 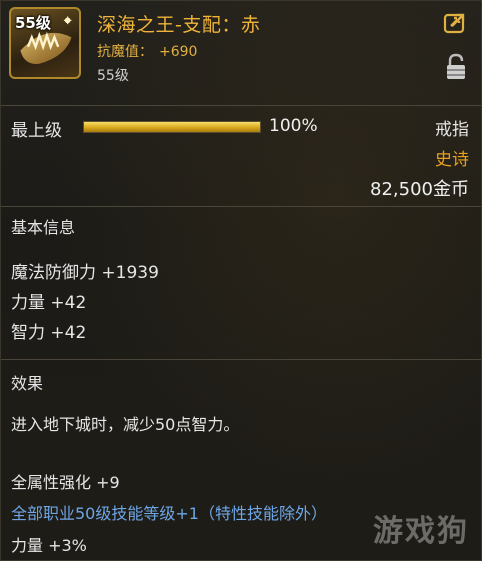 What do you see at coordinates (241, 206) in the screenshot?
I see `divider-meta` at bounding box center [241, 206].